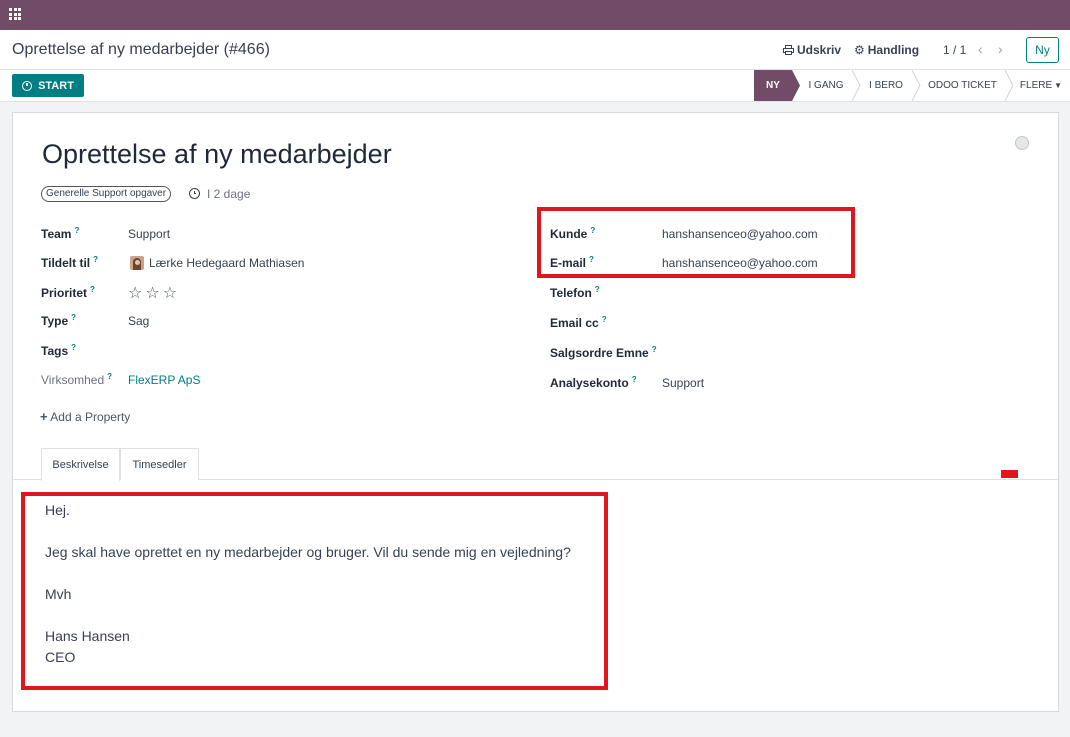 This screenshot has width=1070, height=737. What do you see at coordinates (1036, 85) in the screenshot?
I see `stage-more-label: FLERE` at bounding box center [1036, 85].